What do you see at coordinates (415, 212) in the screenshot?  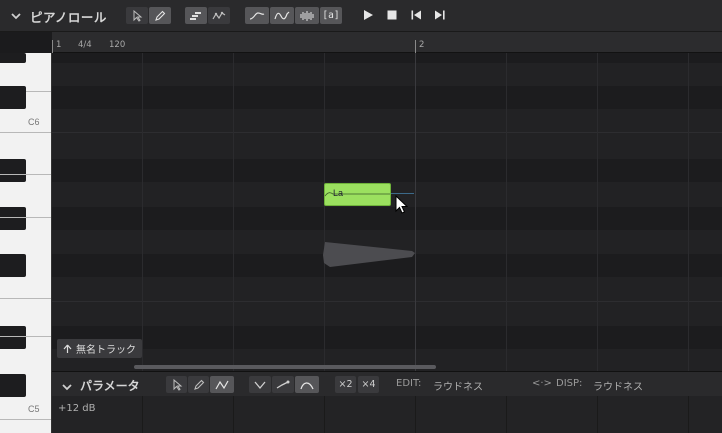 I see `bar-line` at bounding box center [415, 212].